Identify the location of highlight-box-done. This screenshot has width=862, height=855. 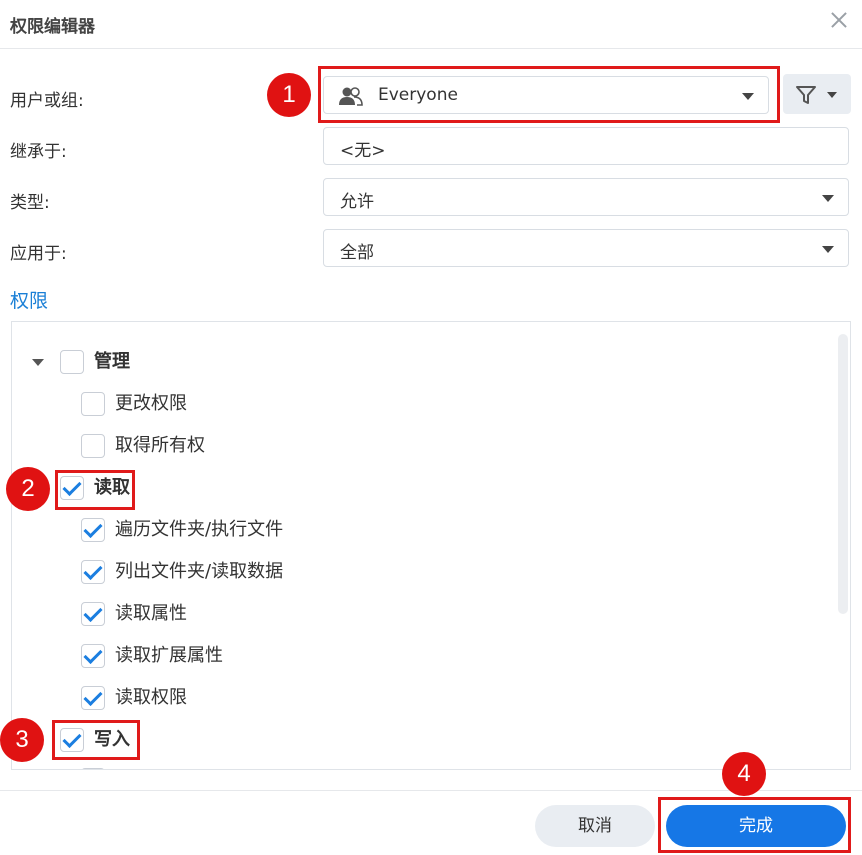
(754, 825).